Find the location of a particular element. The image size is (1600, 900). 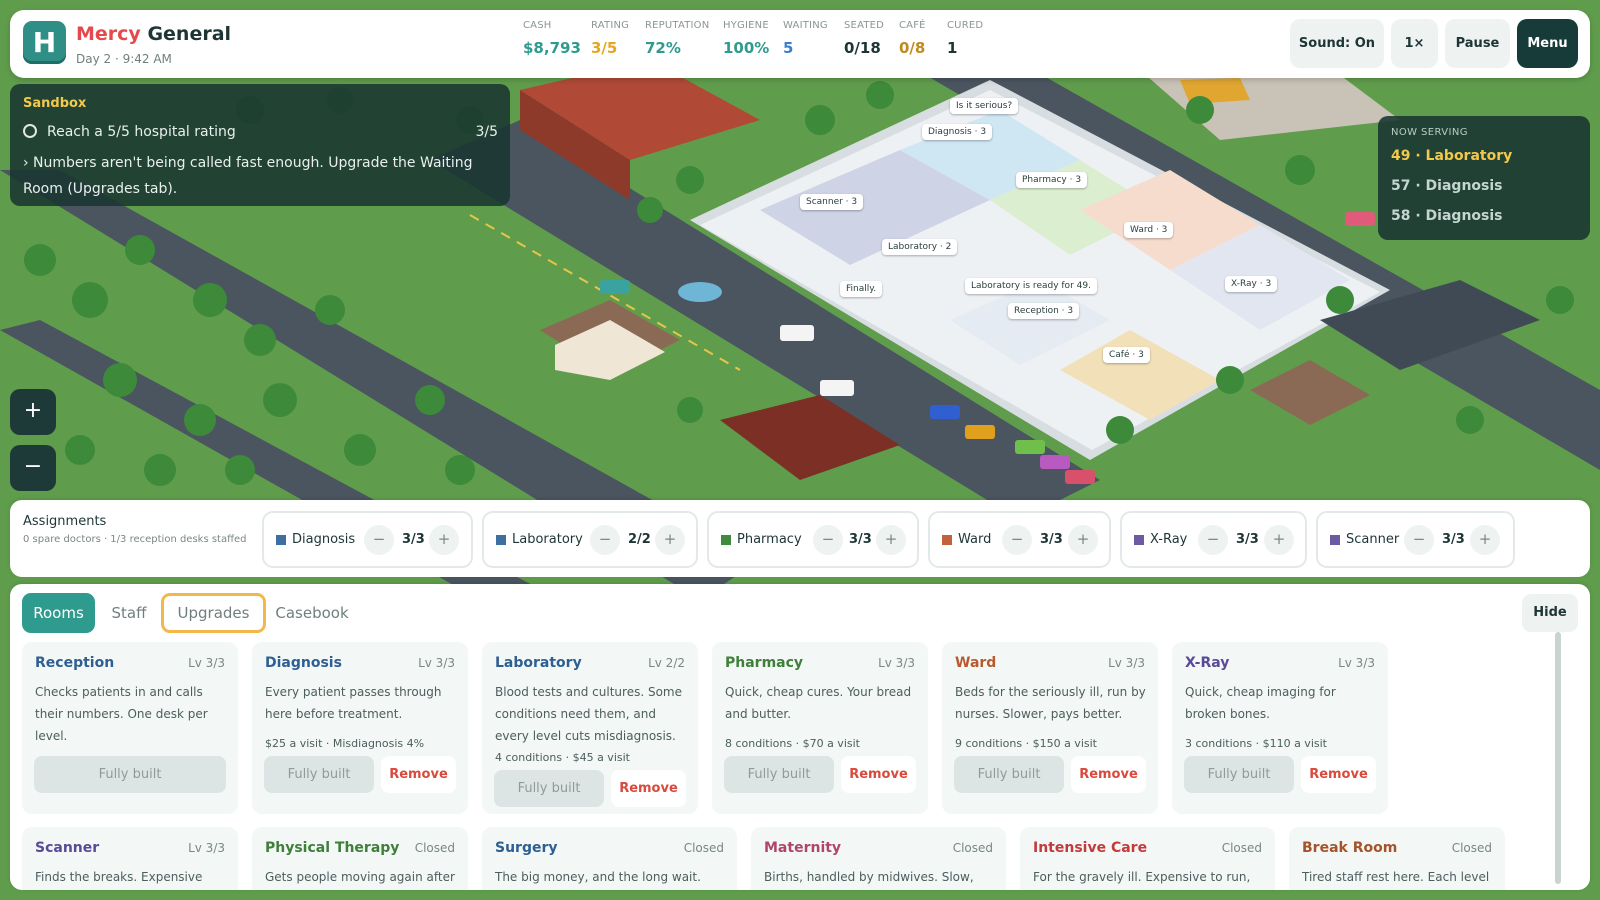

stat-label: CASH is located at coordinates (537, 25).